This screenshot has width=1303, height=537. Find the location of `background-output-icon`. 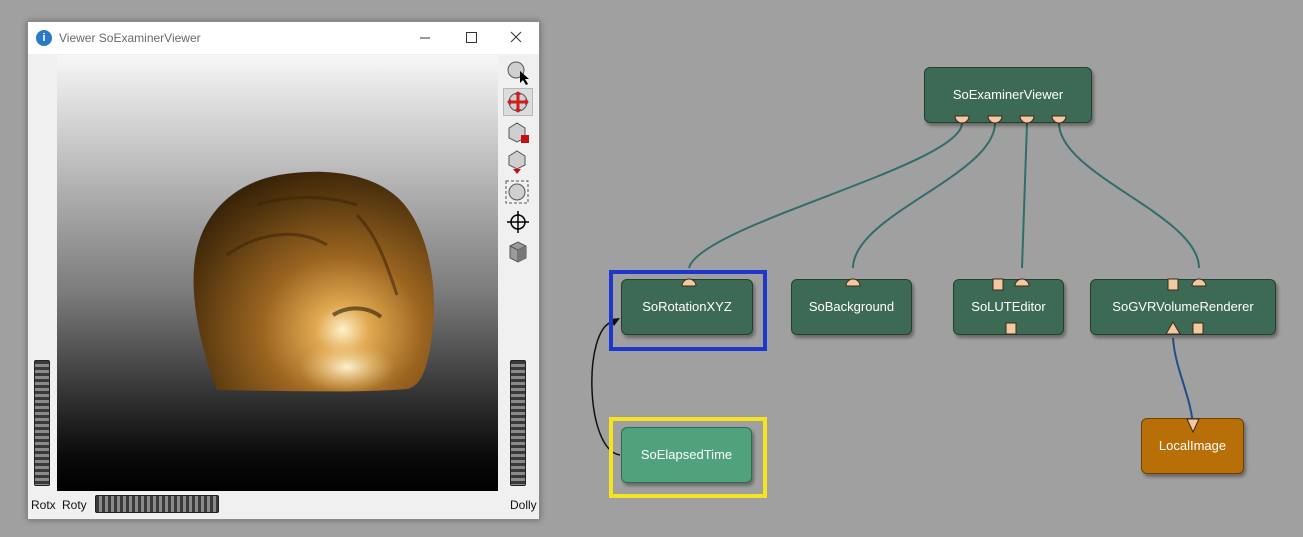

background-output-icon is located at coordinates (853, 282).